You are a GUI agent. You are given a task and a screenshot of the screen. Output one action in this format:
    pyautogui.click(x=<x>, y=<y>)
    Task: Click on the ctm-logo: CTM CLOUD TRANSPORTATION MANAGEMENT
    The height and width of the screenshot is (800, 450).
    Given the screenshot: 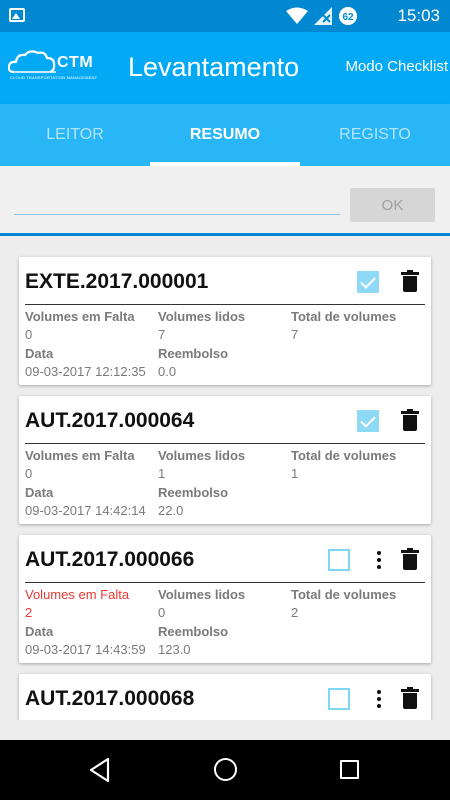 What is the action you would take?
    pyautogui.click(x=54, y=70)
    